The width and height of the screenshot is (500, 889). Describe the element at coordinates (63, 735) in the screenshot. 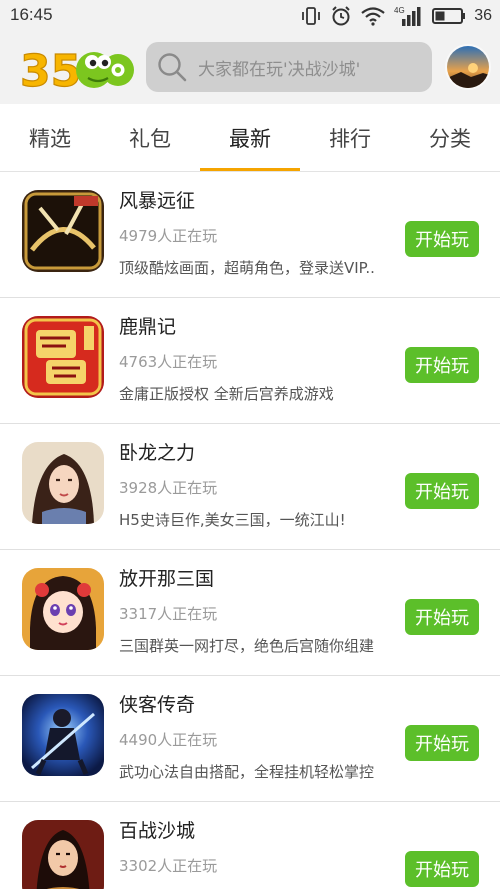

I see `xiake-game-icon` at that location.